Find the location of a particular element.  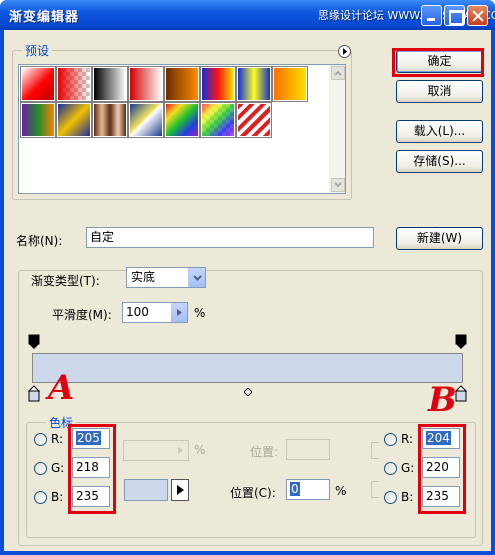

smoothness-label: 平滑度(M): is located at coordinates (82, 315).